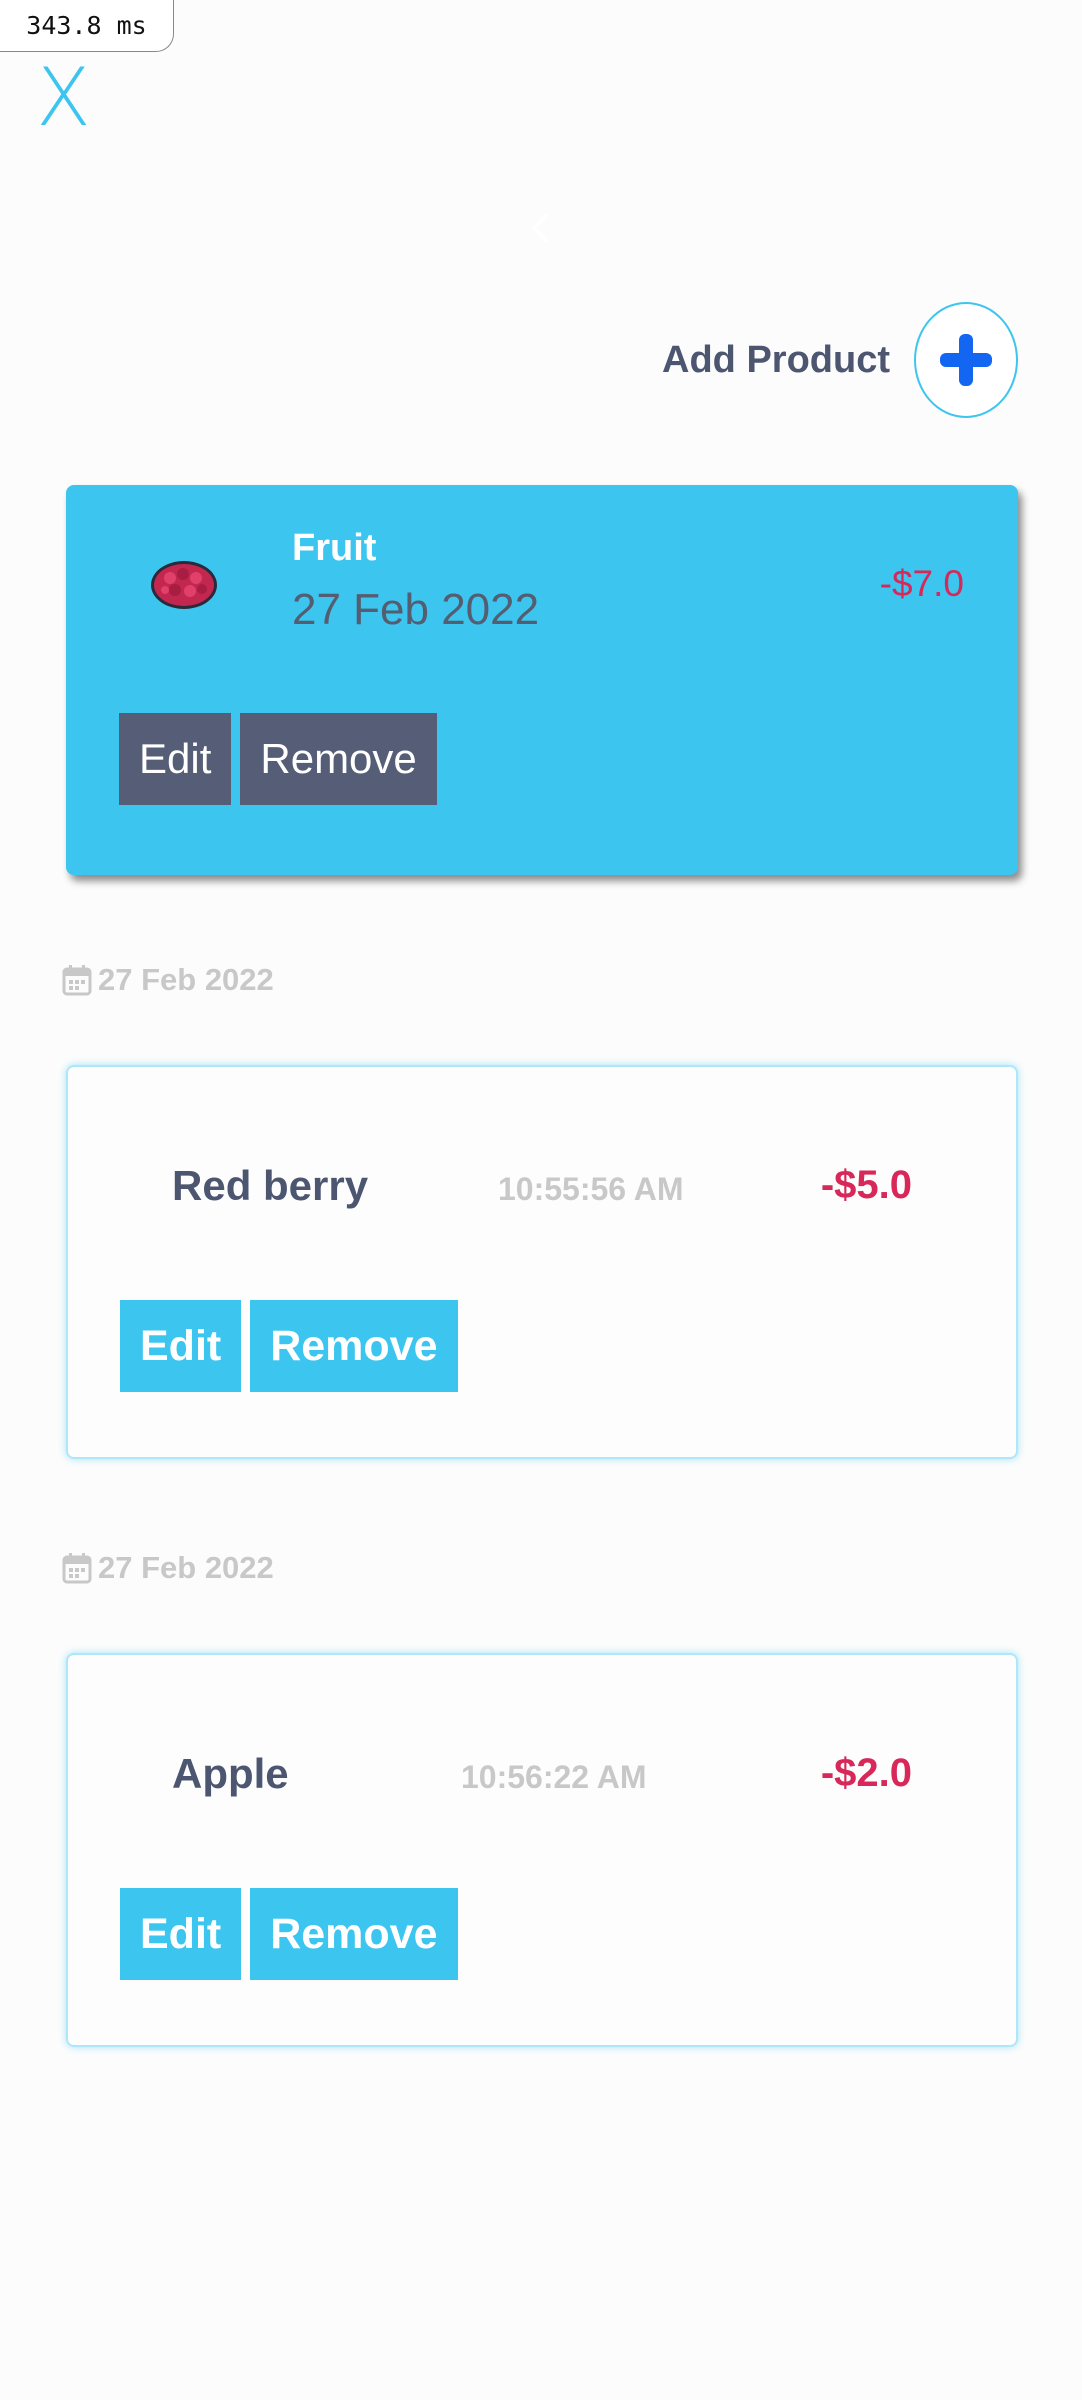 This screenshot has height=2400, width=1082. What do you see at coordinates (554, 1777) in the screenshot?
I see `item-time: 10:56:22 AM` at bounding box center [554, 1777].